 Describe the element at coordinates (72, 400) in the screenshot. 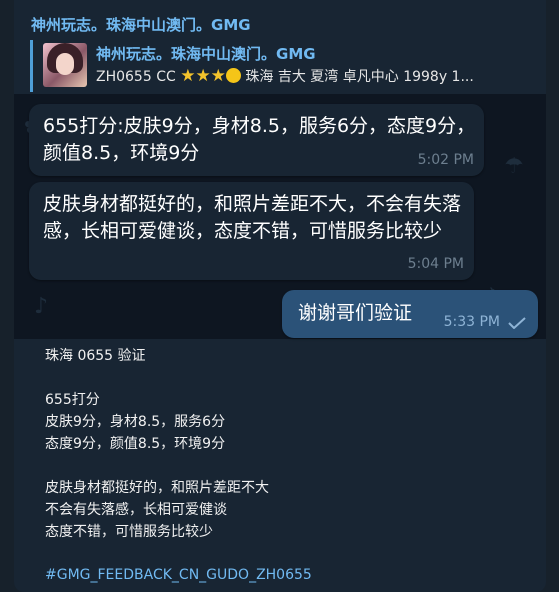

I see `caption-line: 655打分` at that location.